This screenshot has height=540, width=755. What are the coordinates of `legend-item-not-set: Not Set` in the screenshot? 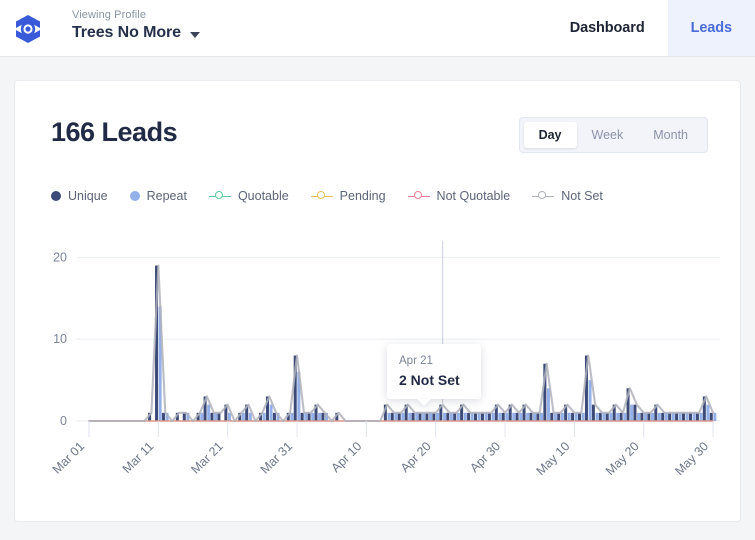 It's located at (567, 196).